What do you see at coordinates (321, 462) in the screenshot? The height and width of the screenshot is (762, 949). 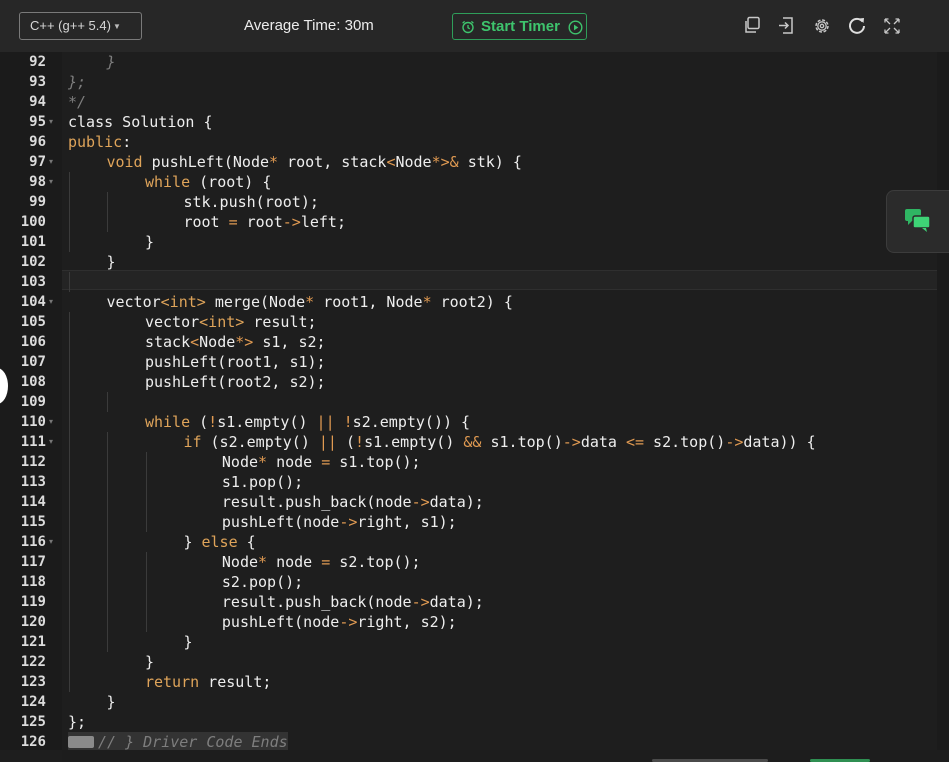 I see `code-line: Node* node = s1.top();` at bounding box center [321, 462].